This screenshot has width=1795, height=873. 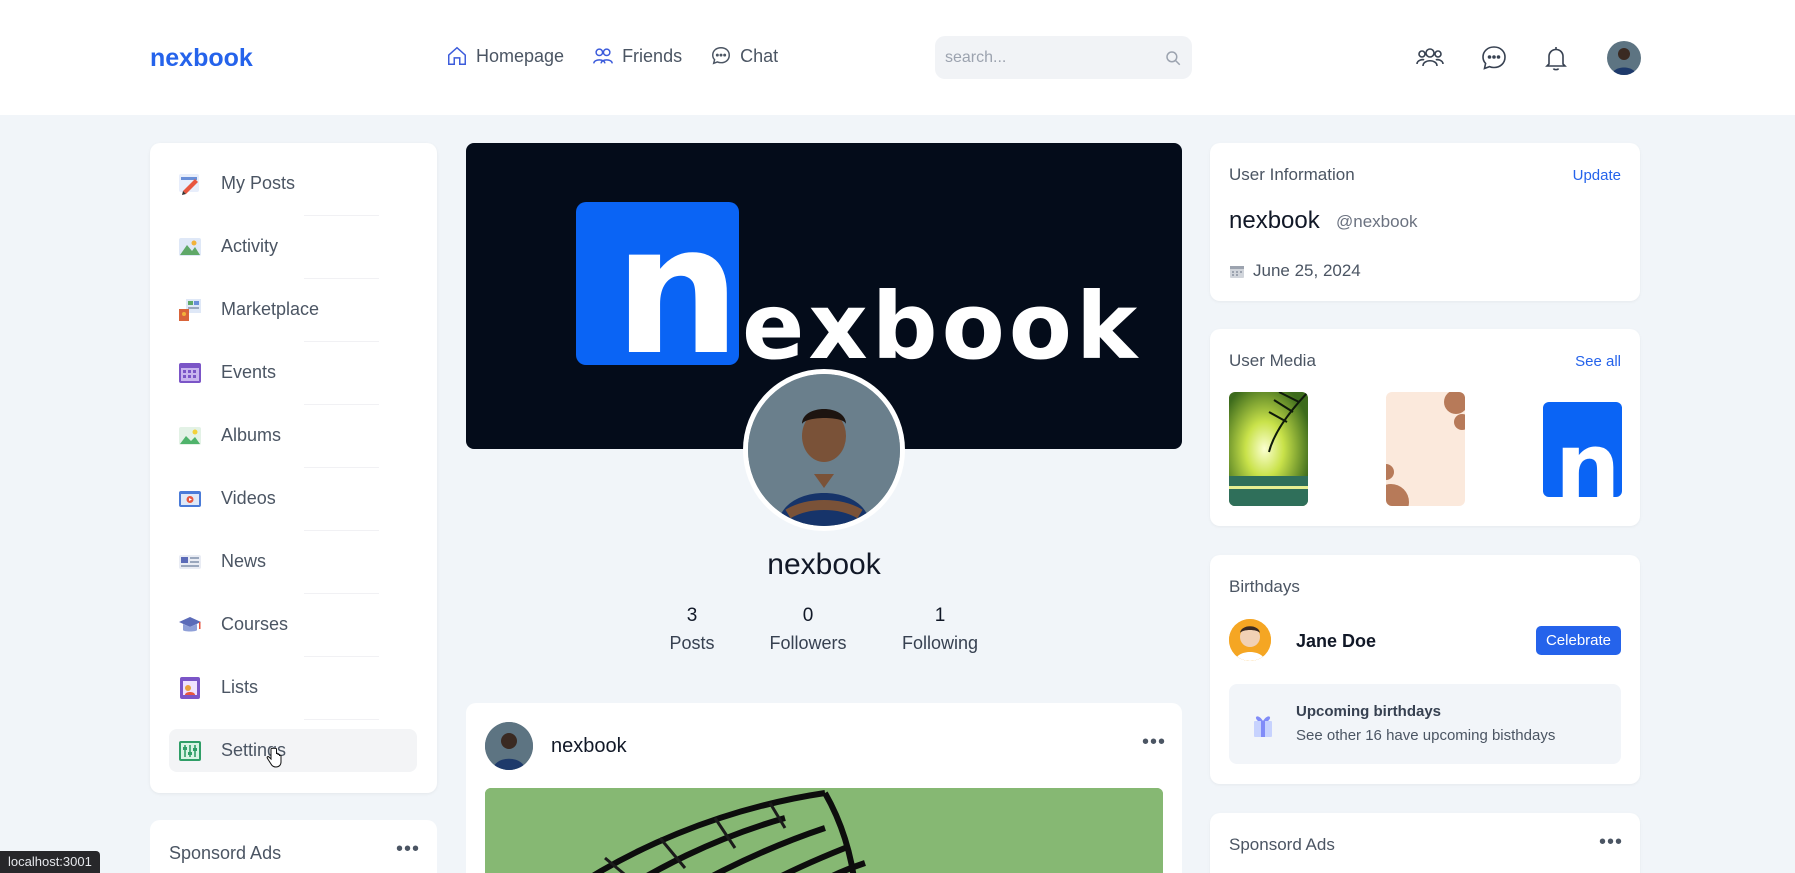 What do you see at coordinates (1494, 58) in the screenshot?
I see `message-icon` at bounding box center [1494, 58].